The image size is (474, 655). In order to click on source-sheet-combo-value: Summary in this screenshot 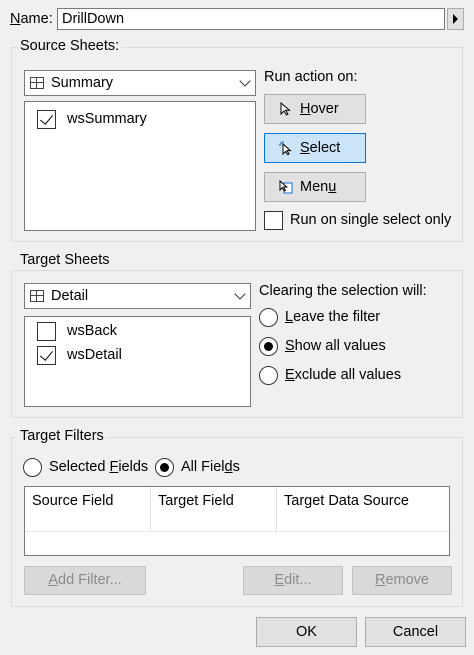, I will do `click(82, 83)`.